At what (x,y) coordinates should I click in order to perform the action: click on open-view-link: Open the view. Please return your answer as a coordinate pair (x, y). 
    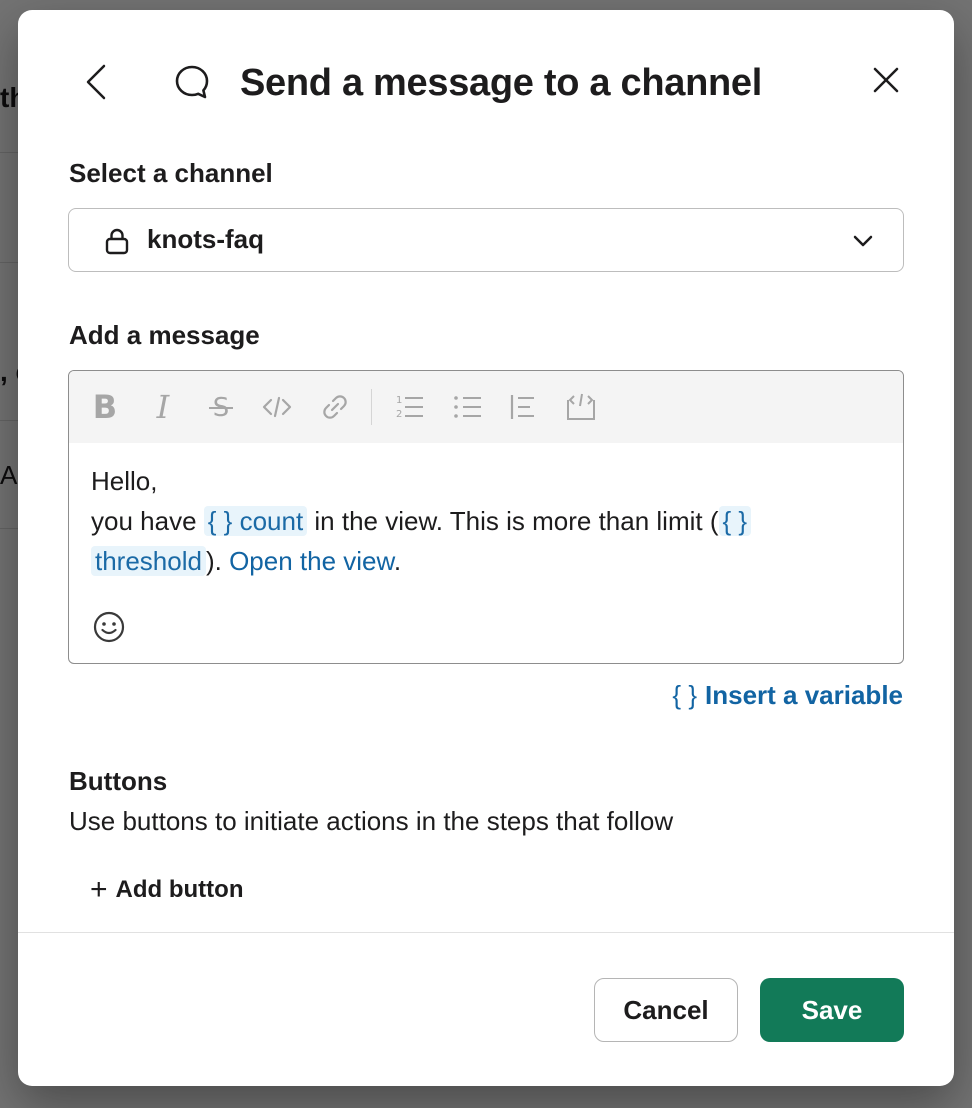
    Looking at the image, I should click on (311, 561).